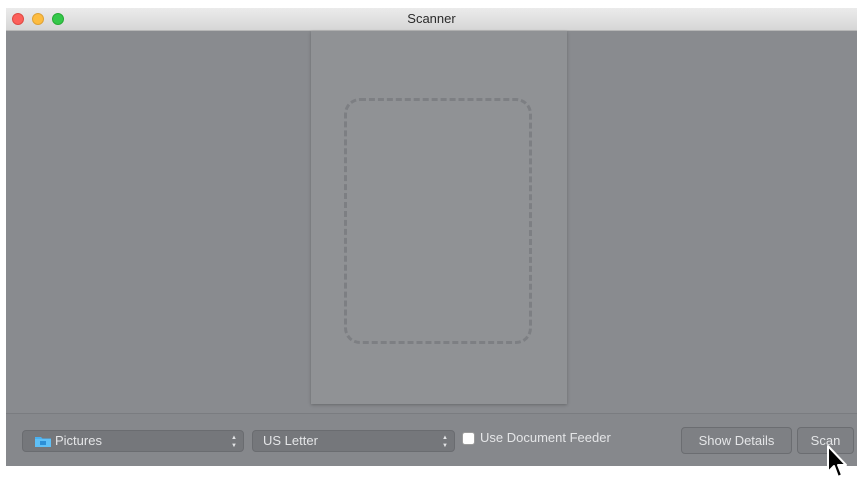  I want to click on window-title: Scanner, so click(431, 18).